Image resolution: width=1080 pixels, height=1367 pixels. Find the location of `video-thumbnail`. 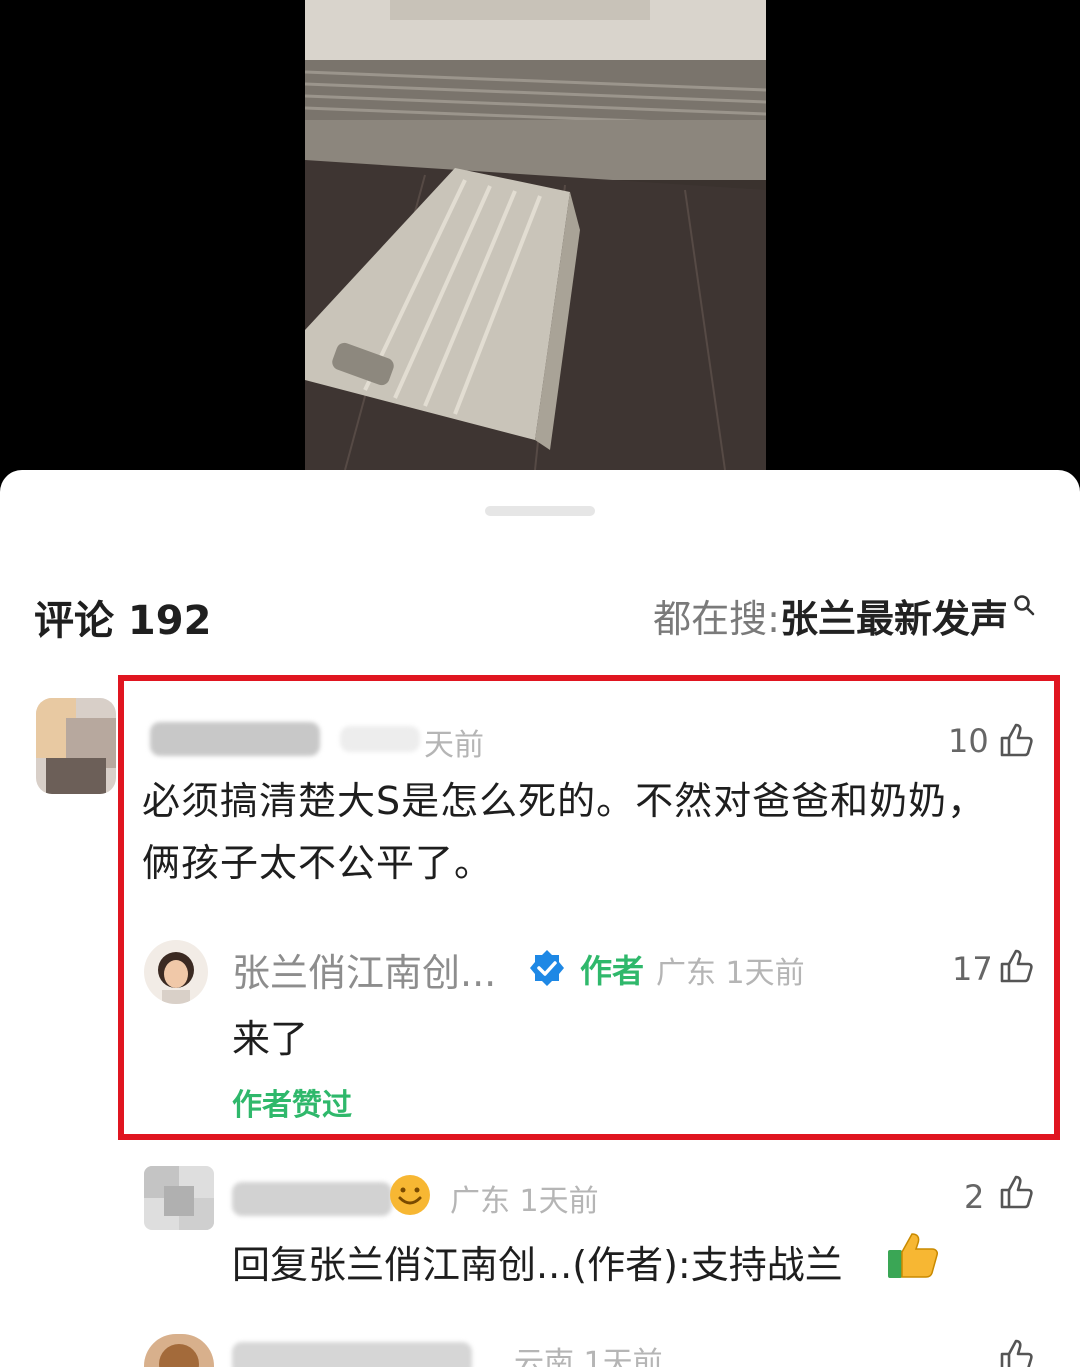

video-thumbnail is located at coordinates (535, 235).